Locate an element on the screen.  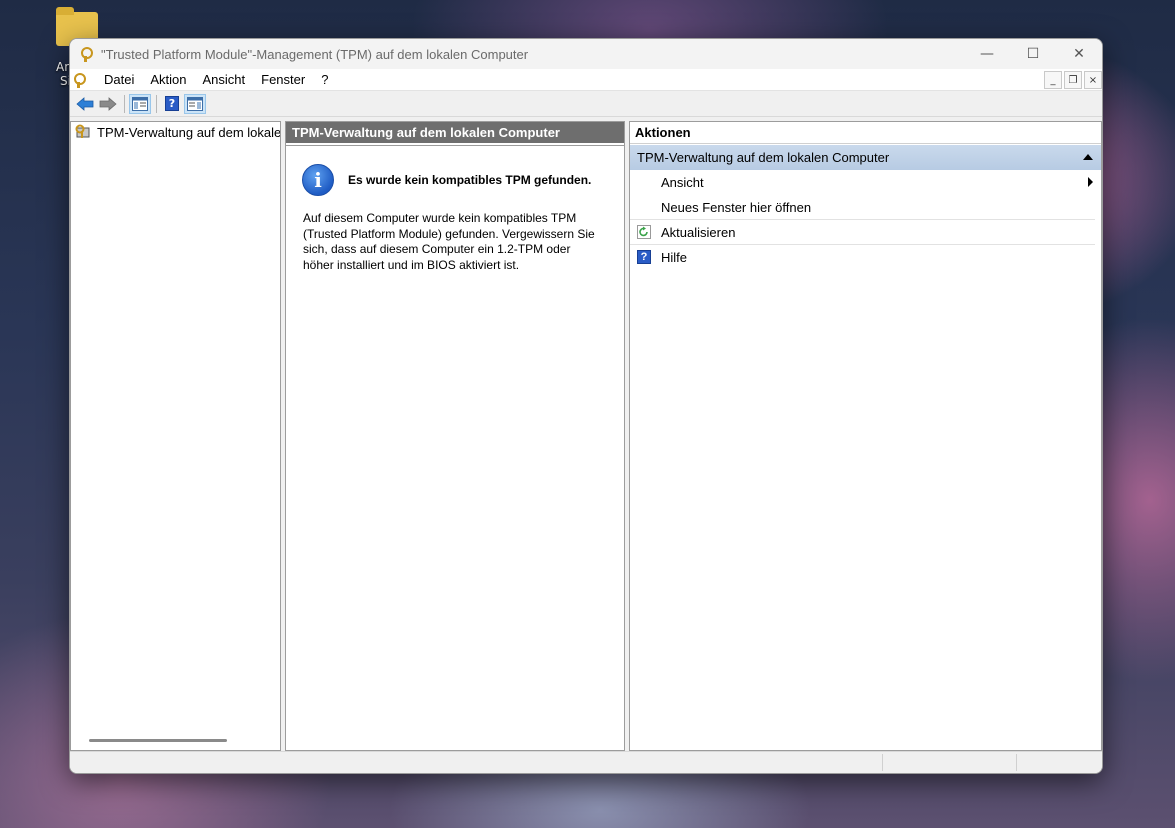
action-label: Hilfe is located at coordinates (674, 257).